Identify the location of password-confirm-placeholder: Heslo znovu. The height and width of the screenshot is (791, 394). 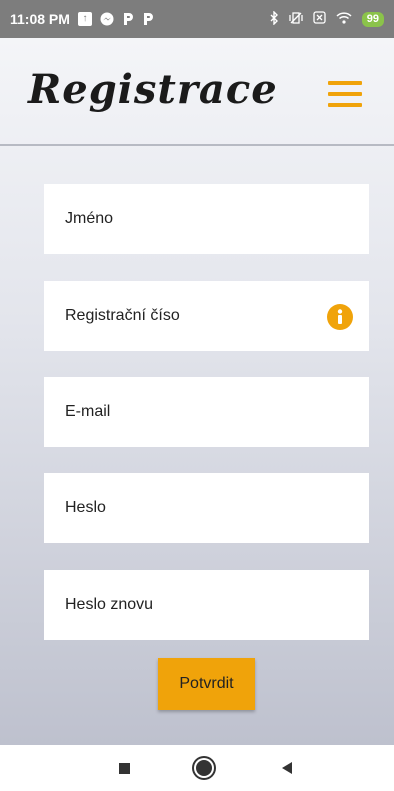
(109, 604).